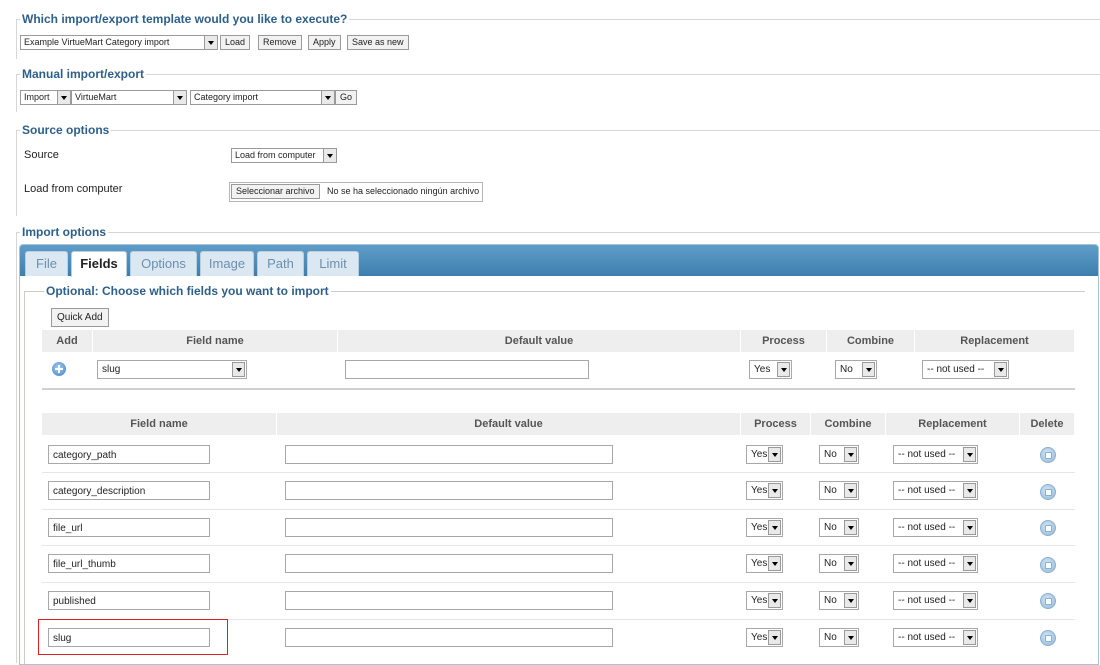 The height and width of the screenshot is (665, 1100). What do you see at coordinates (129, 490) in the screenshot?
I see `row-field-name: category_description` at bounding box center [129, 490].